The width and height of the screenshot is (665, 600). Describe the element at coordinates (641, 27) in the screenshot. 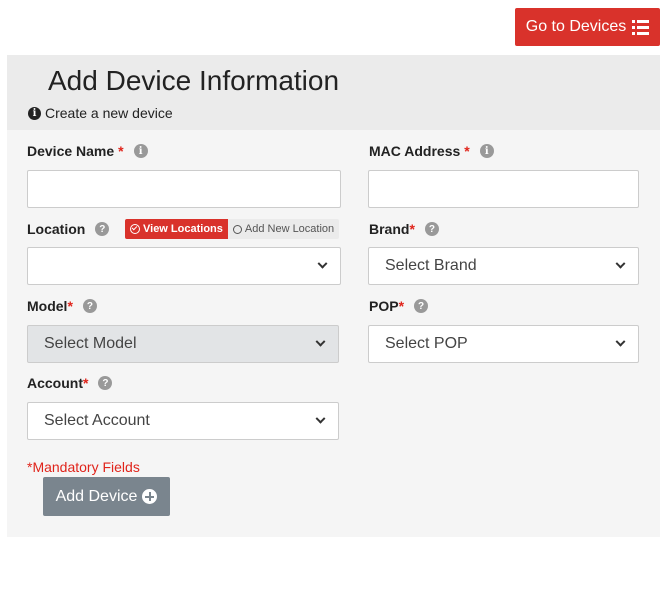

I see `list-icon` at that location.